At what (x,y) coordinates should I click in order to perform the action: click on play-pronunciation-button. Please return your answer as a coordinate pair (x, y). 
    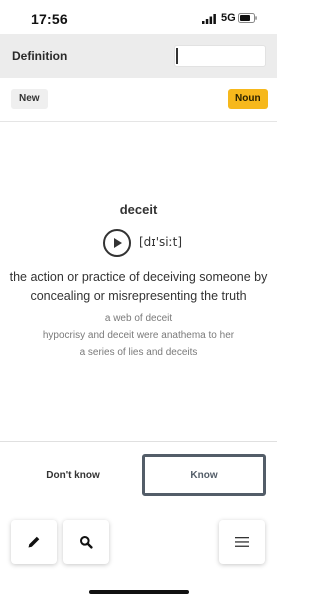
    Looking at the image, I should click on (117, 243).